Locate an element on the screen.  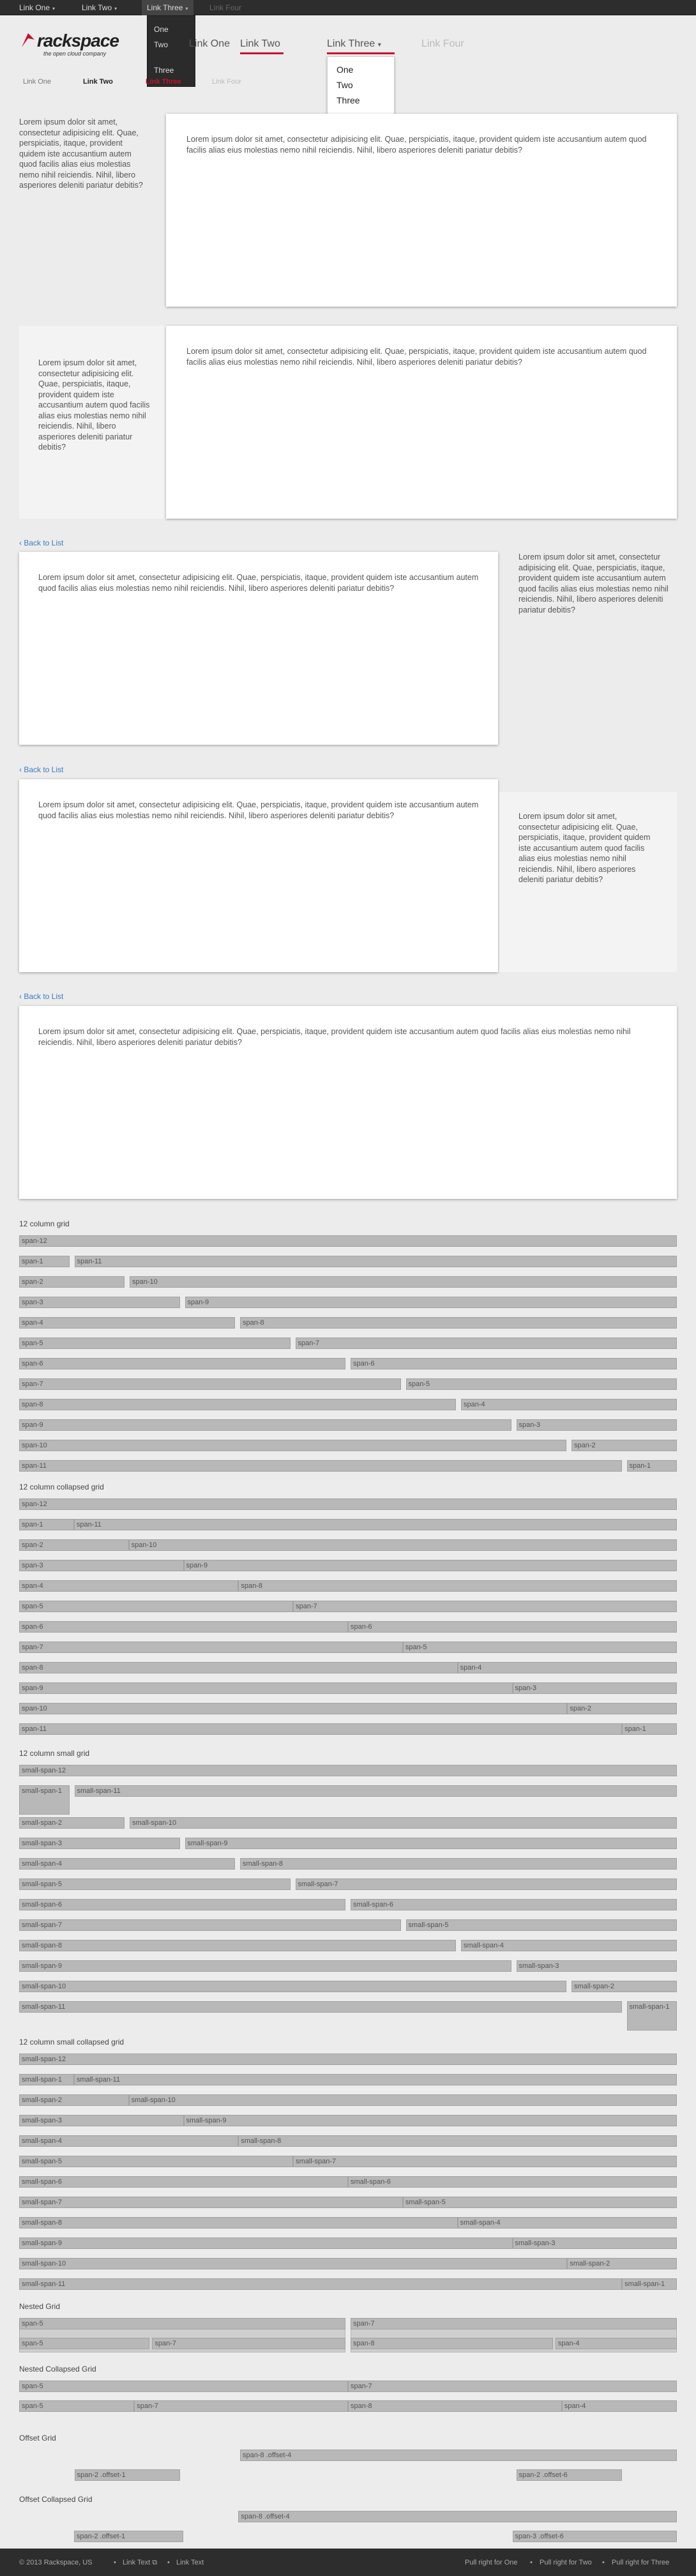
grid-cell: small-span-8 is located at coordinates (238, 2223).